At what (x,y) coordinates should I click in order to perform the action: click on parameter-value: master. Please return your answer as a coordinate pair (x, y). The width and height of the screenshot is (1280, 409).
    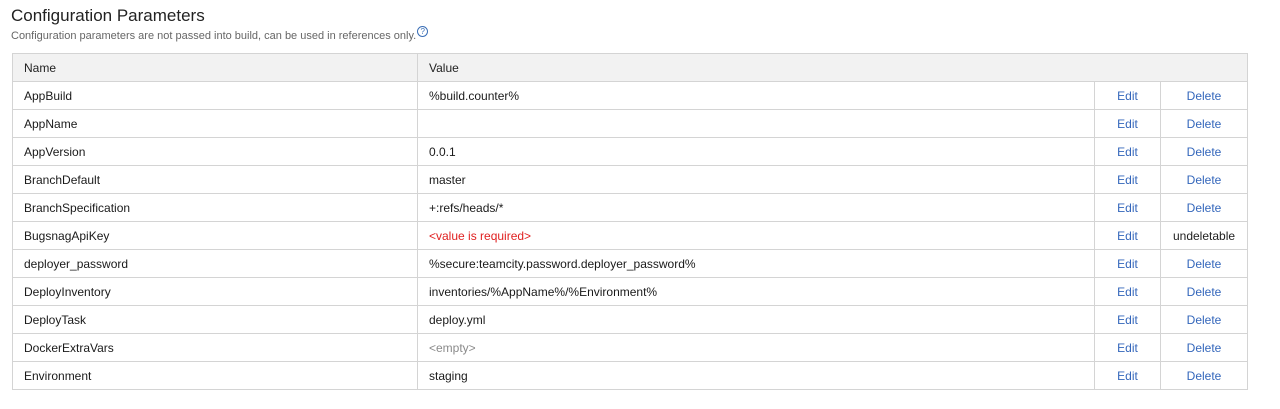
    Looking at the image, I should click on (756, 179).